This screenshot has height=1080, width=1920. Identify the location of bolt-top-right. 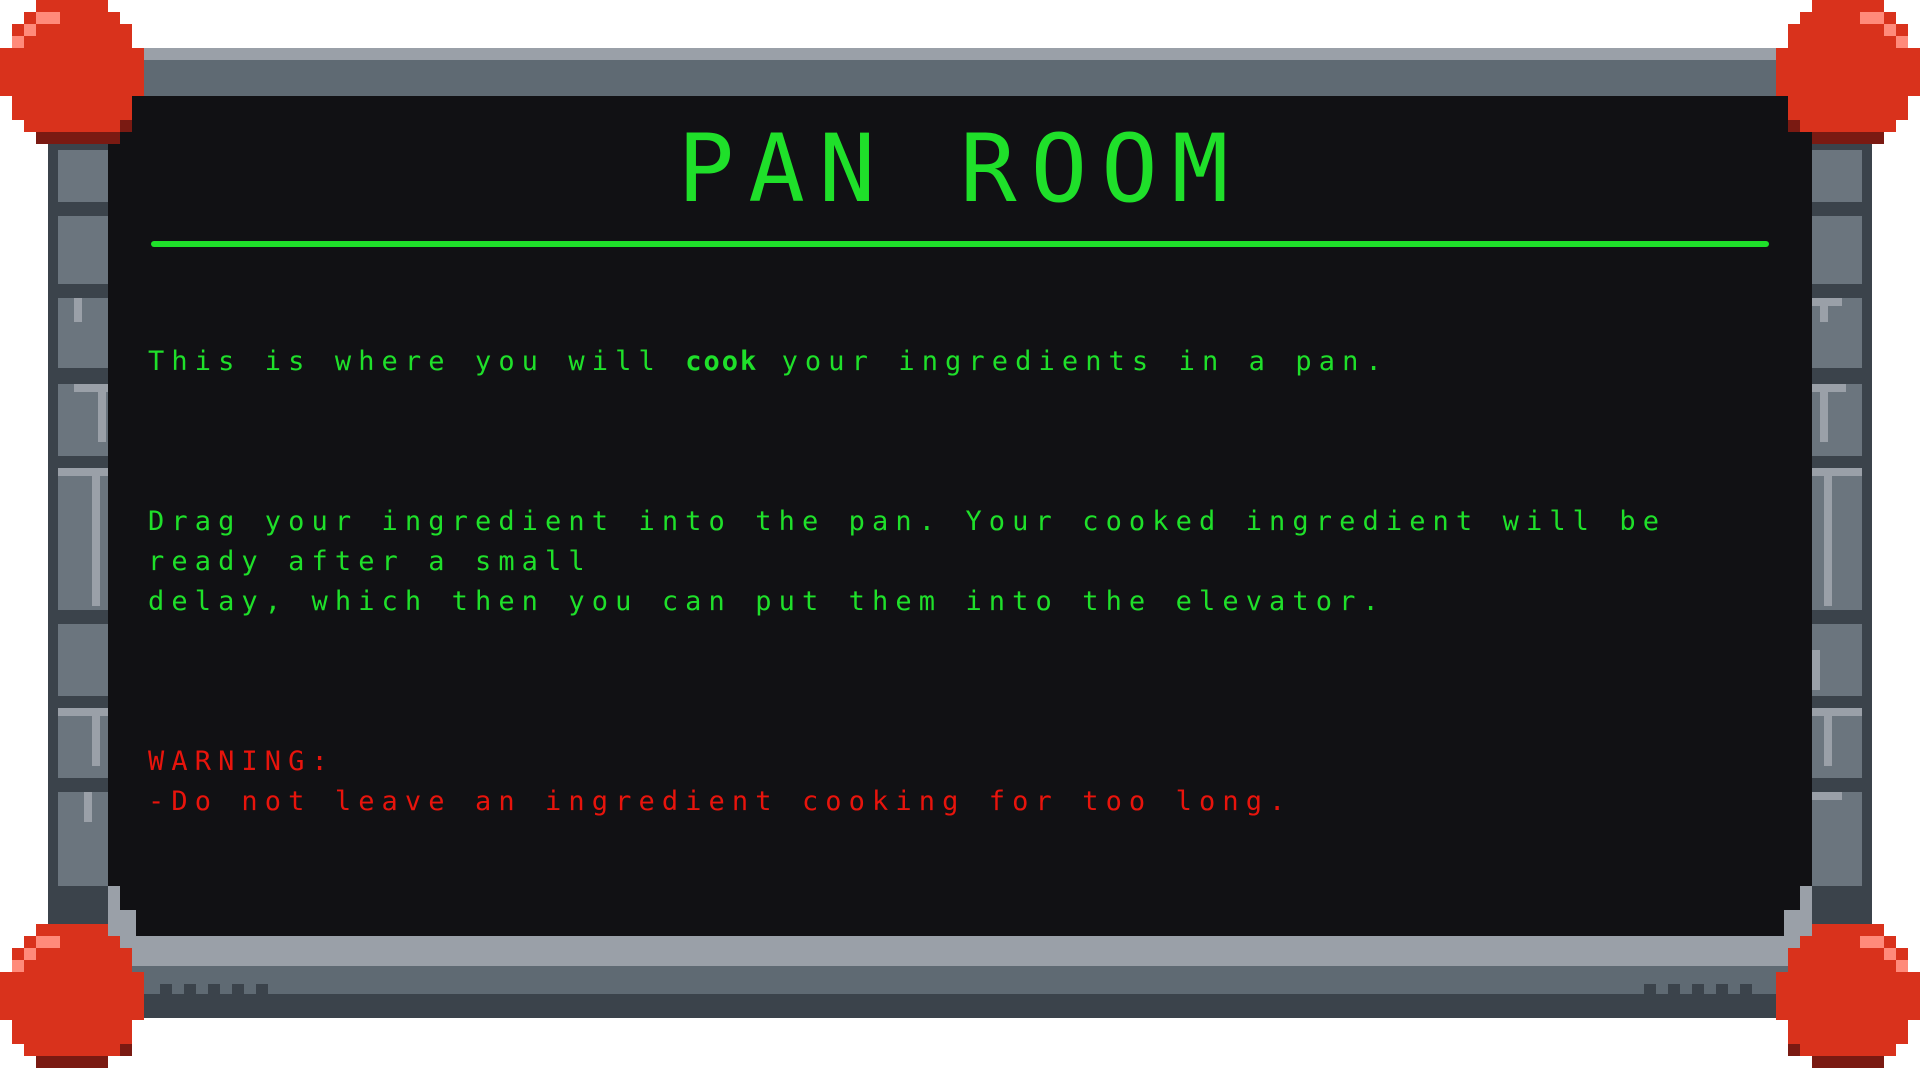
(1848, 72).